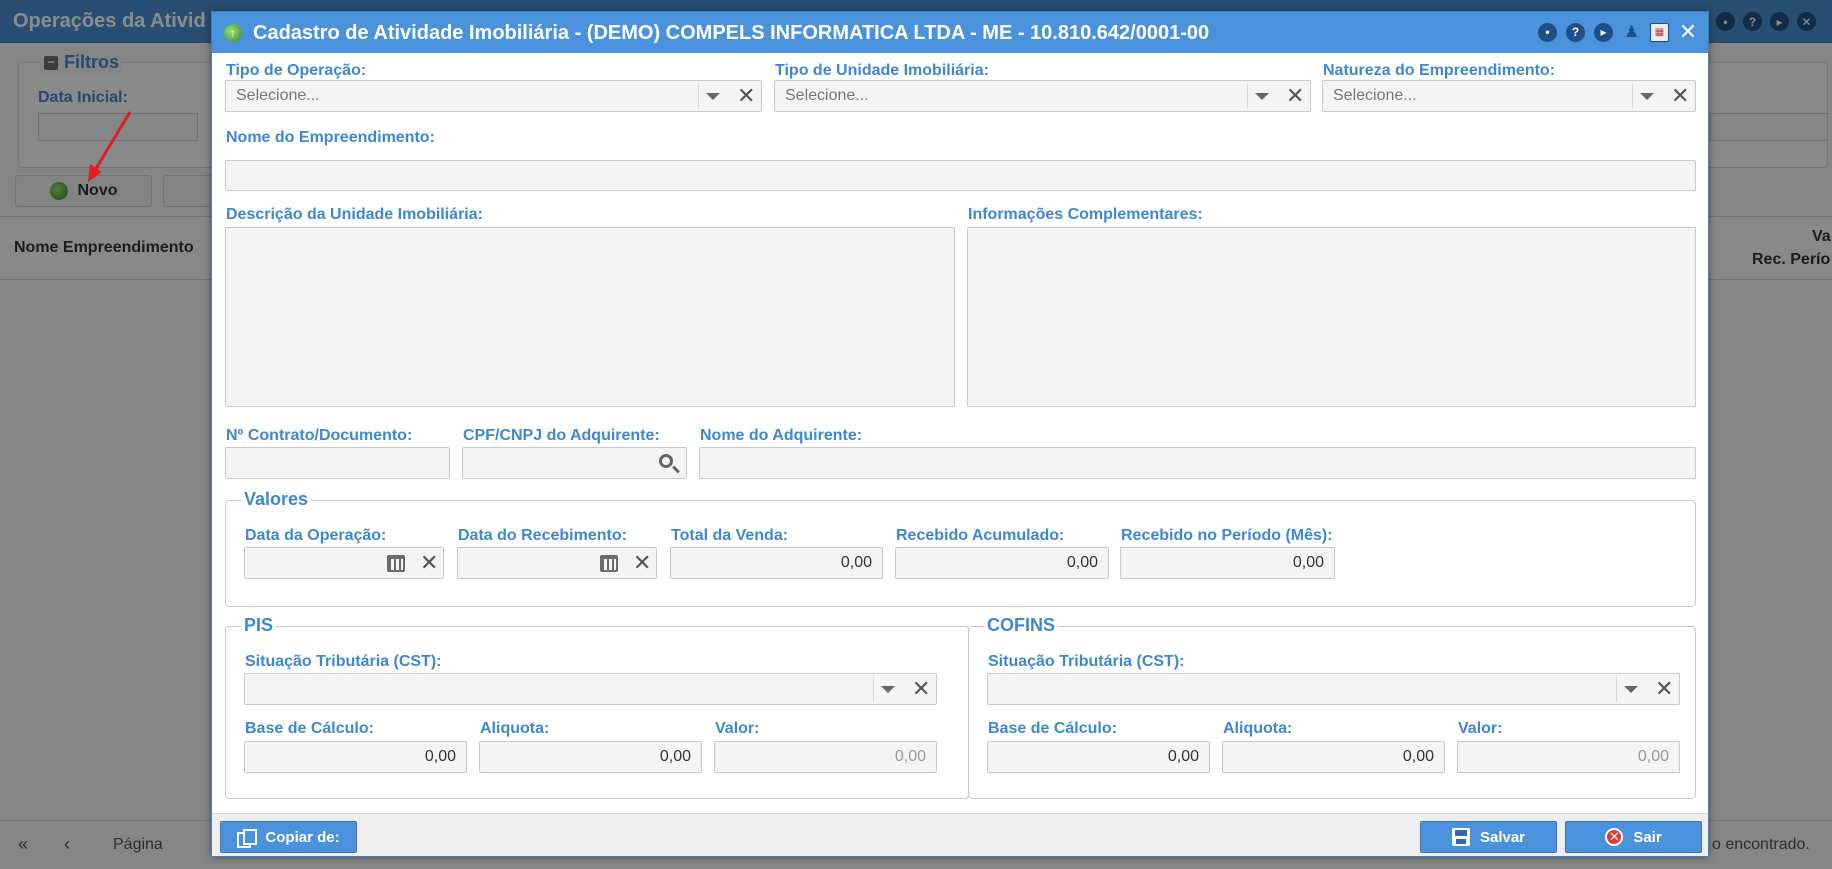 This screenshot has width=1832, height=869. What do you see at coordinates (344, 563) in the screenshot?
I see `data-operacao-input: ✕` at bounding box center [344, 563].